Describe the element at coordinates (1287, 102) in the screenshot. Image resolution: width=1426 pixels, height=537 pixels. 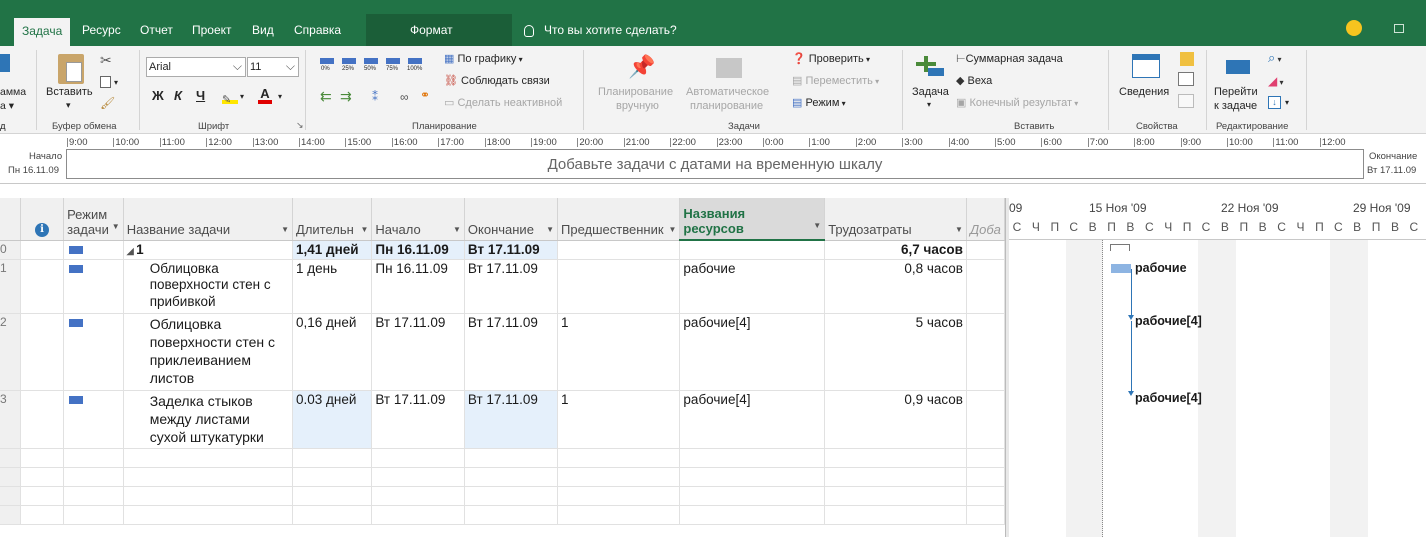
I see `fill-dropdown-icon: ▾` at that location.